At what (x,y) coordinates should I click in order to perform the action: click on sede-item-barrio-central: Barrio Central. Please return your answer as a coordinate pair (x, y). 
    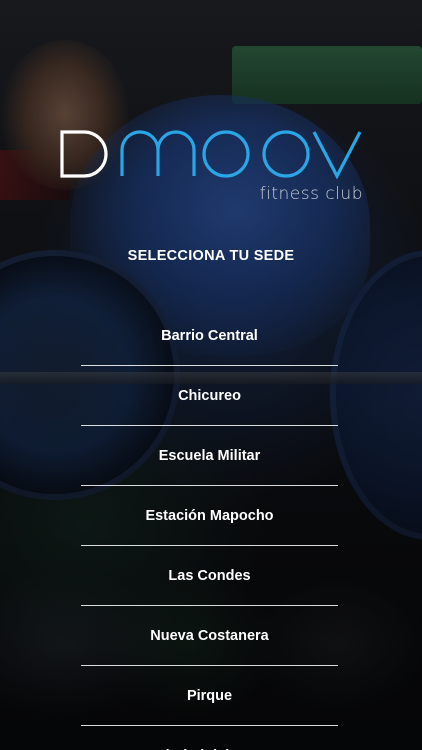
    Looking at the image, I should click on (209, 336).